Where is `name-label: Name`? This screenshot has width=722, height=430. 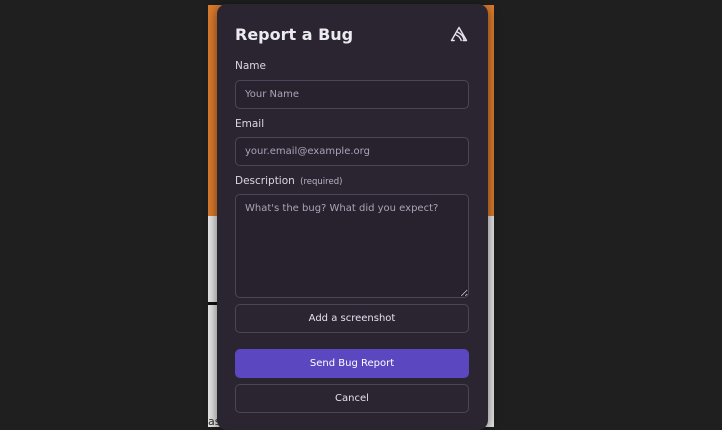 name-label: Name is located at coordinates (250, 66).